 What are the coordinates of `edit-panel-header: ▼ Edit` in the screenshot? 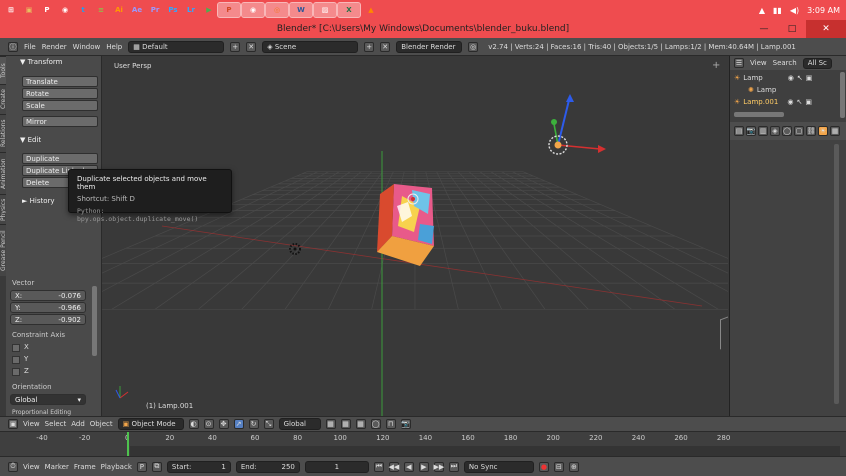 It's located at (30, 140).